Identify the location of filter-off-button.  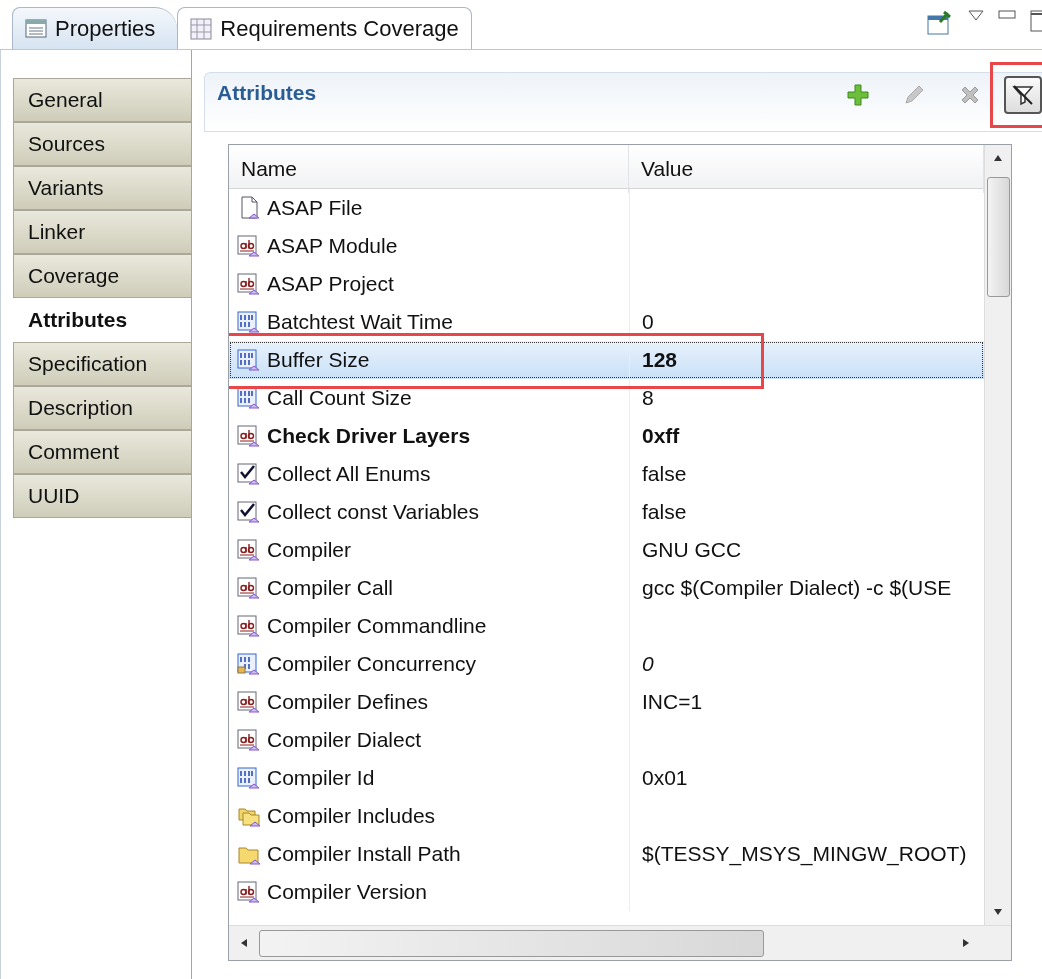
(1023, 95).